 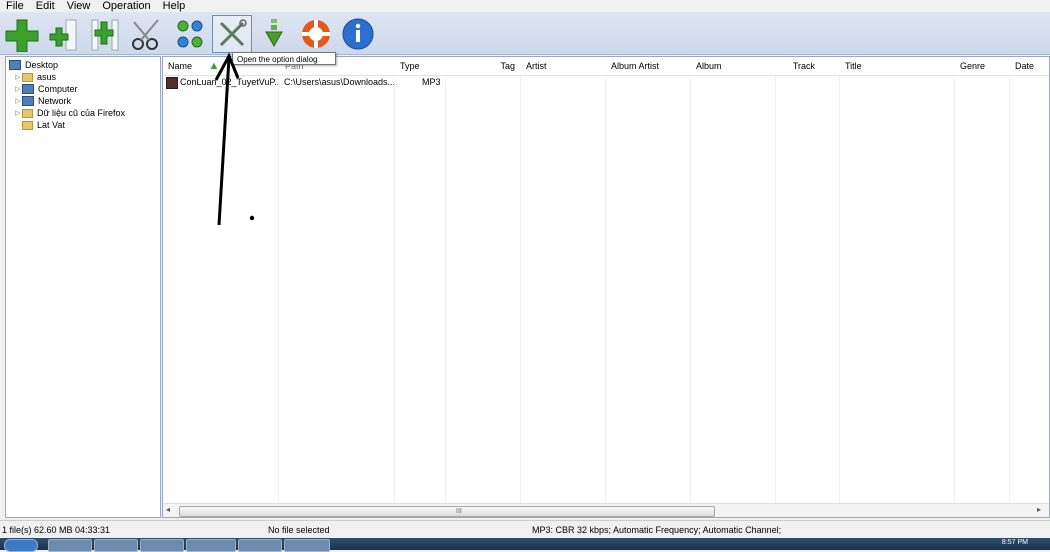 I want to click on annotation-arrow, so click(x=234, y=139).